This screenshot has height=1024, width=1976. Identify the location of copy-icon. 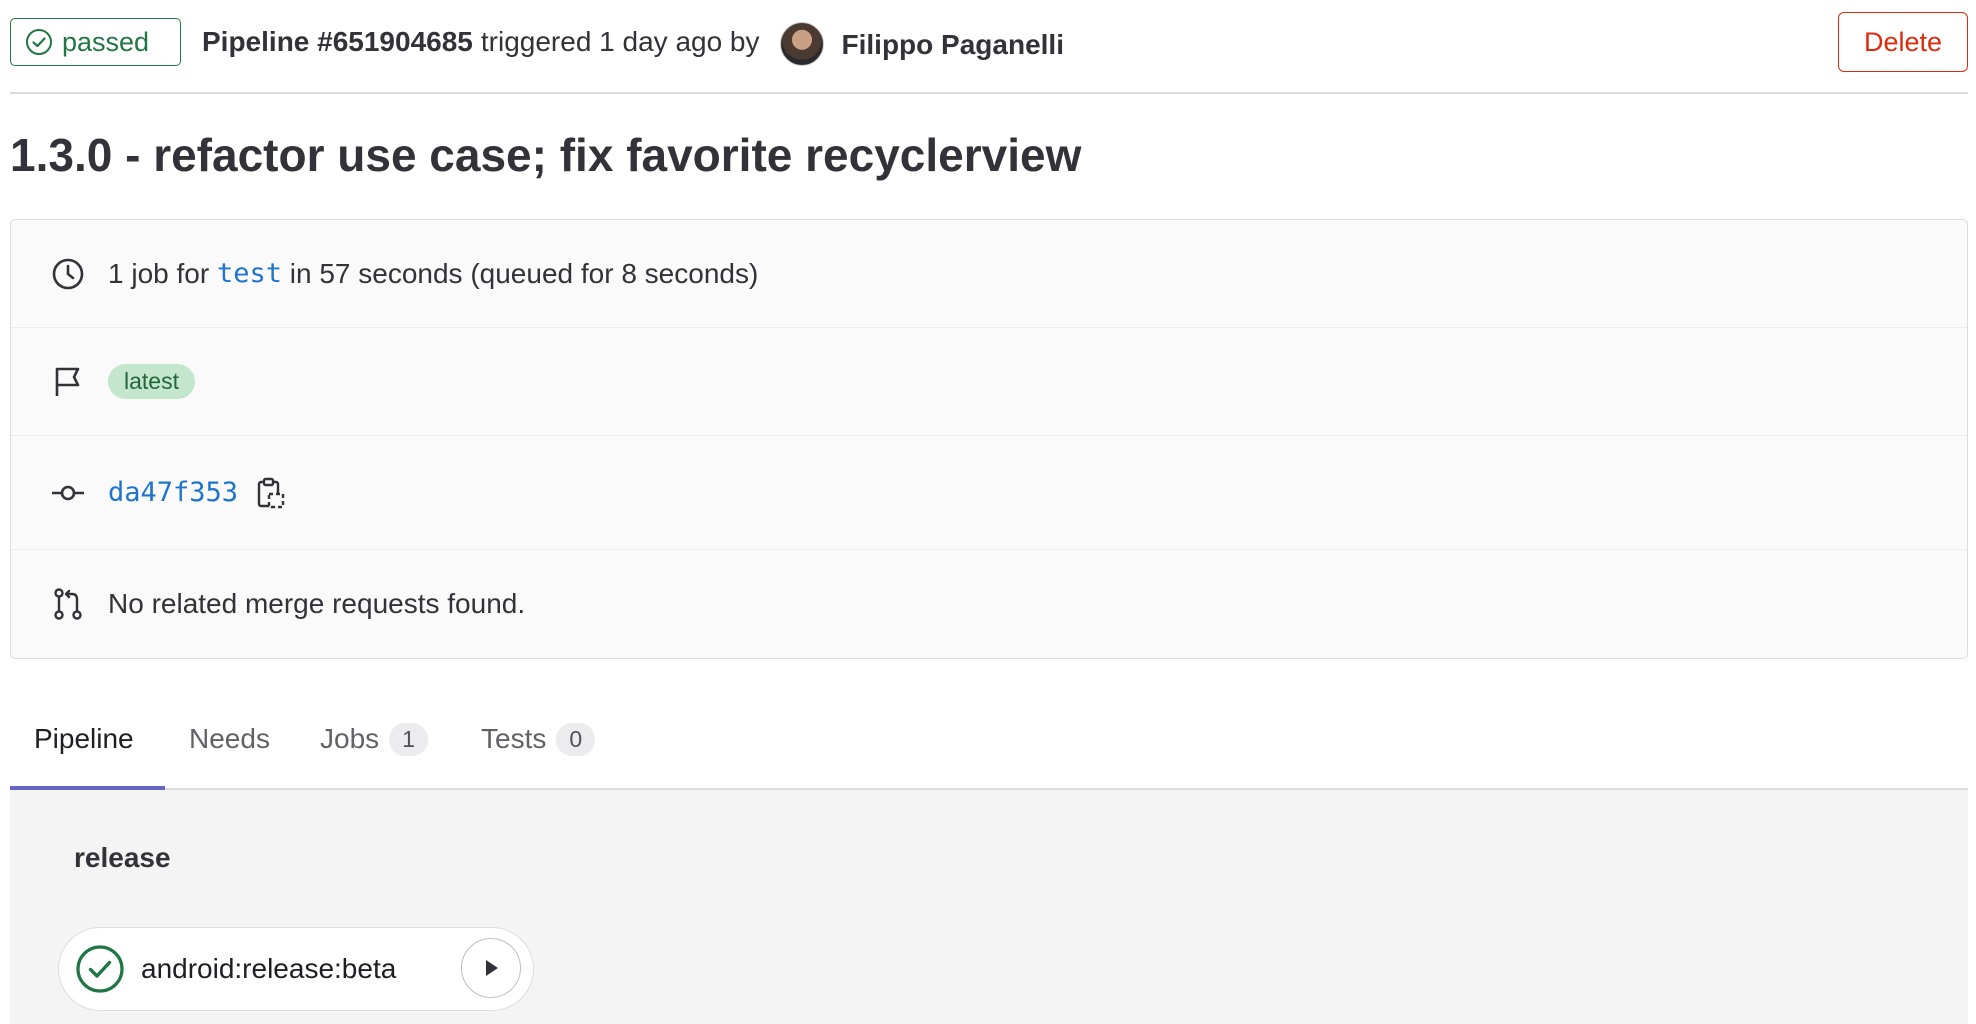
(271, 493).